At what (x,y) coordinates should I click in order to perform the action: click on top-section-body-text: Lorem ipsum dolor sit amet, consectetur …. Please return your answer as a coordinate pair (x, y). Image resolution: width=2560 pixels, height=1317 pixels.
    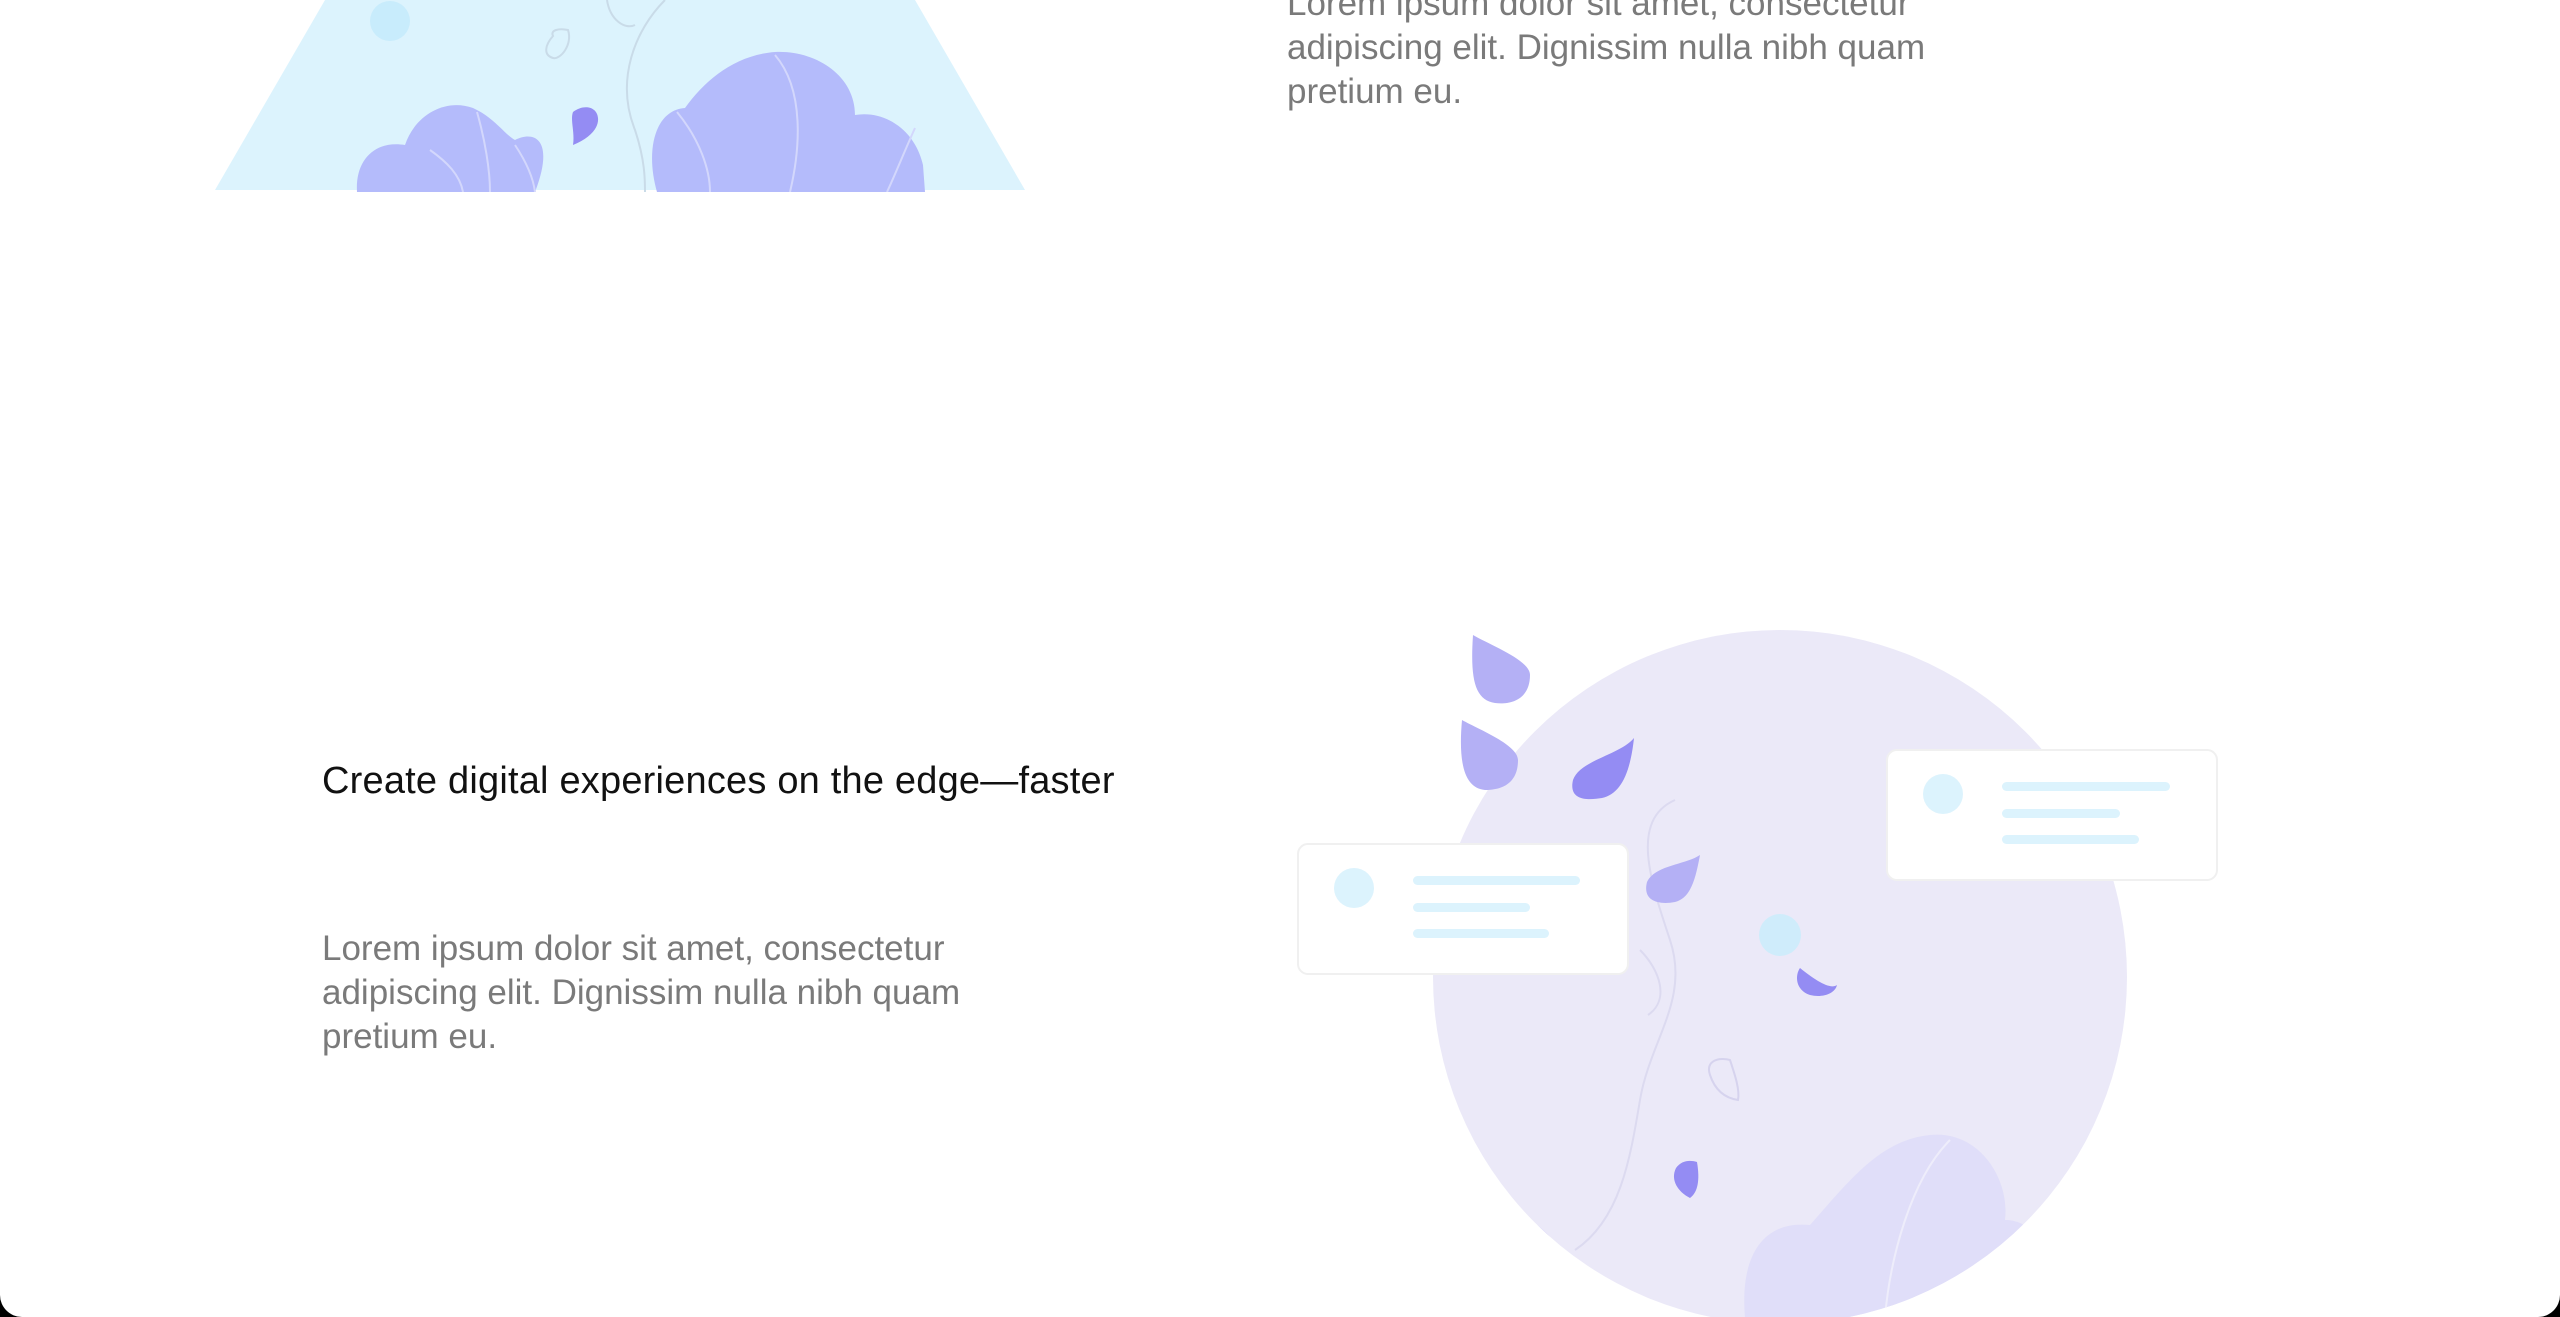
    Looking at the image, I should click on (1606, 55).